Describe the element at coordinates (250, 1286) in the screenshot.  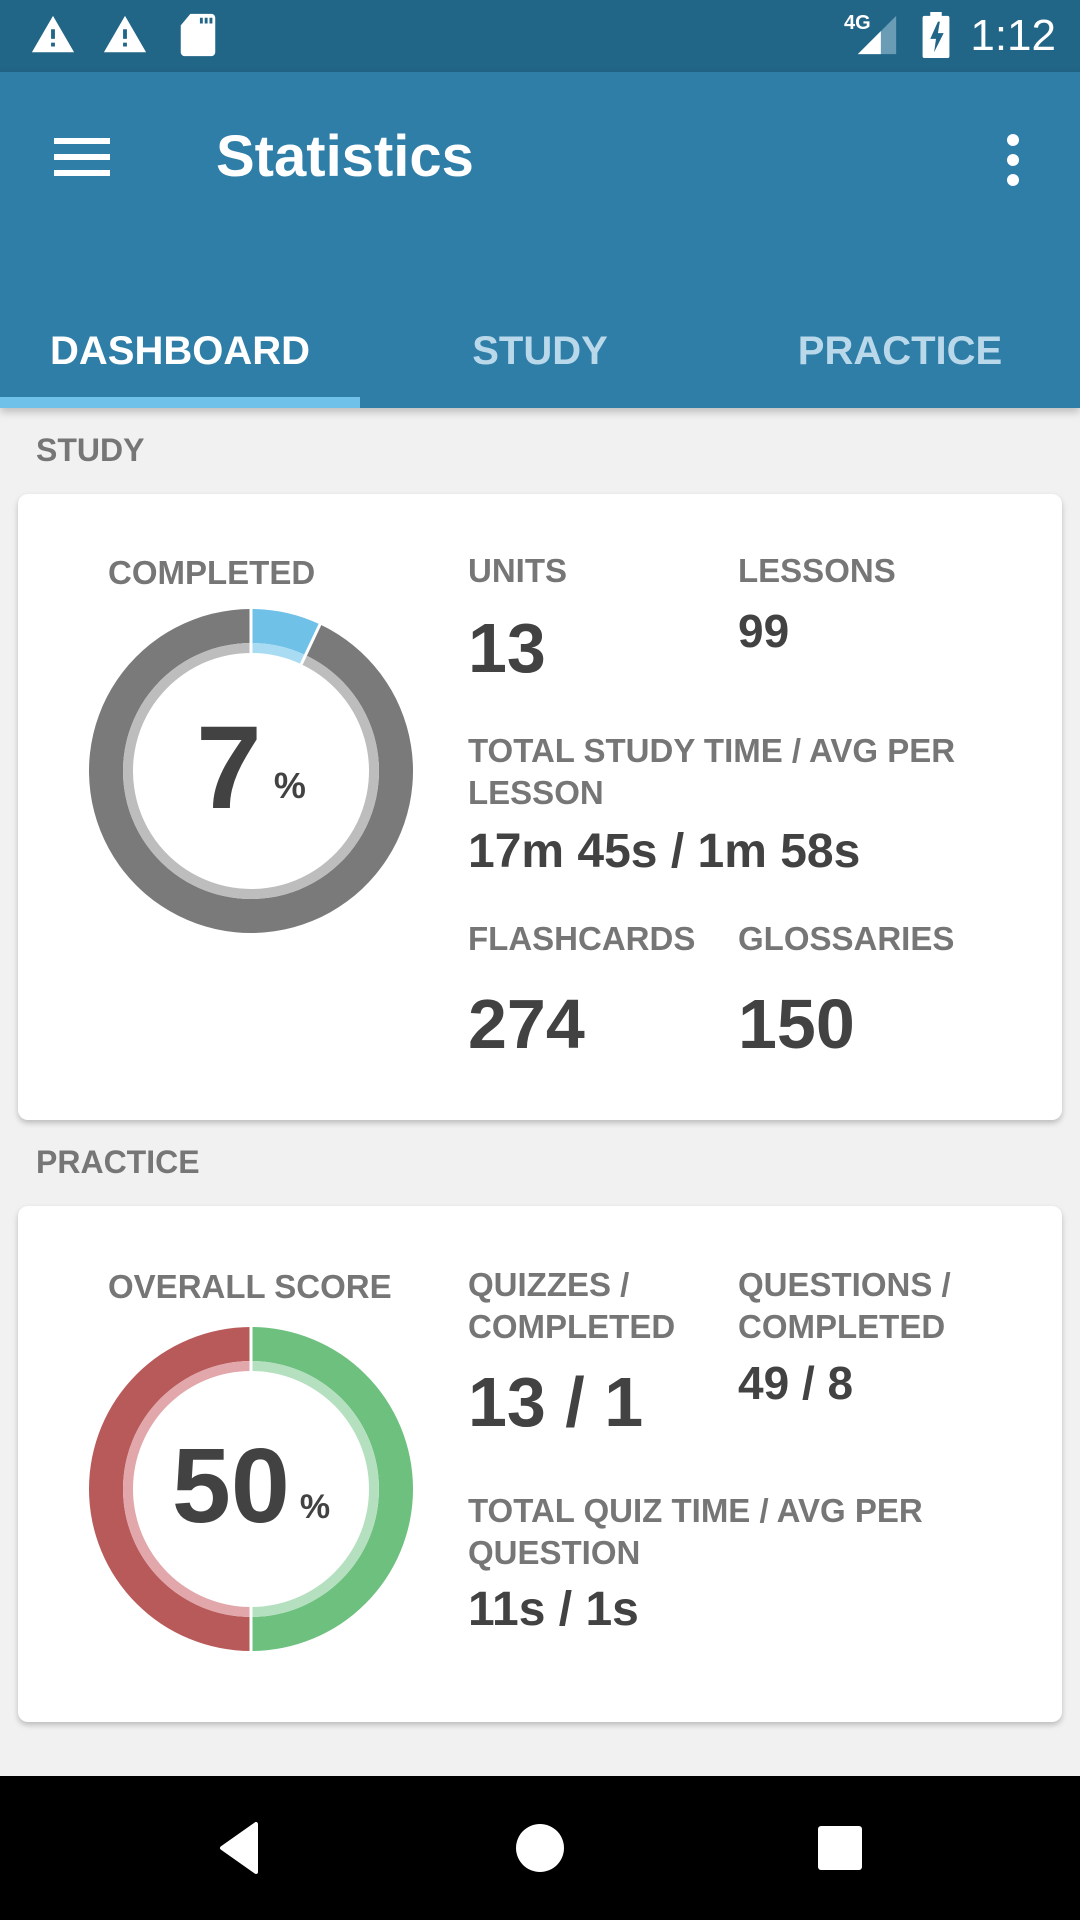
I see `overall-score-label: OVERALL SCORE` at that location.